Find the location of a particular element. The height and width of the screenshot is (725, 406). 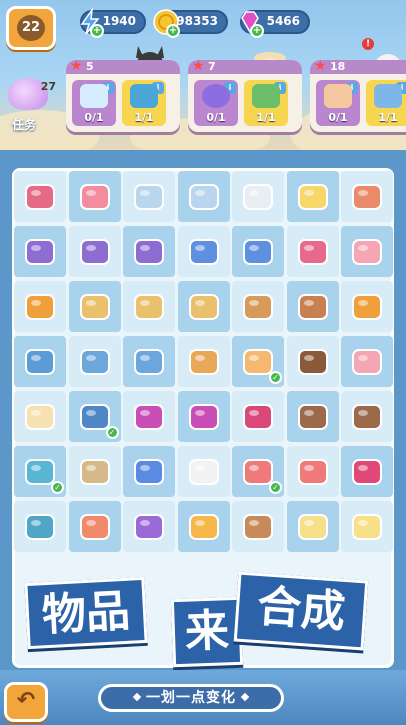

purse-icon is located at coordinates (312, 252).